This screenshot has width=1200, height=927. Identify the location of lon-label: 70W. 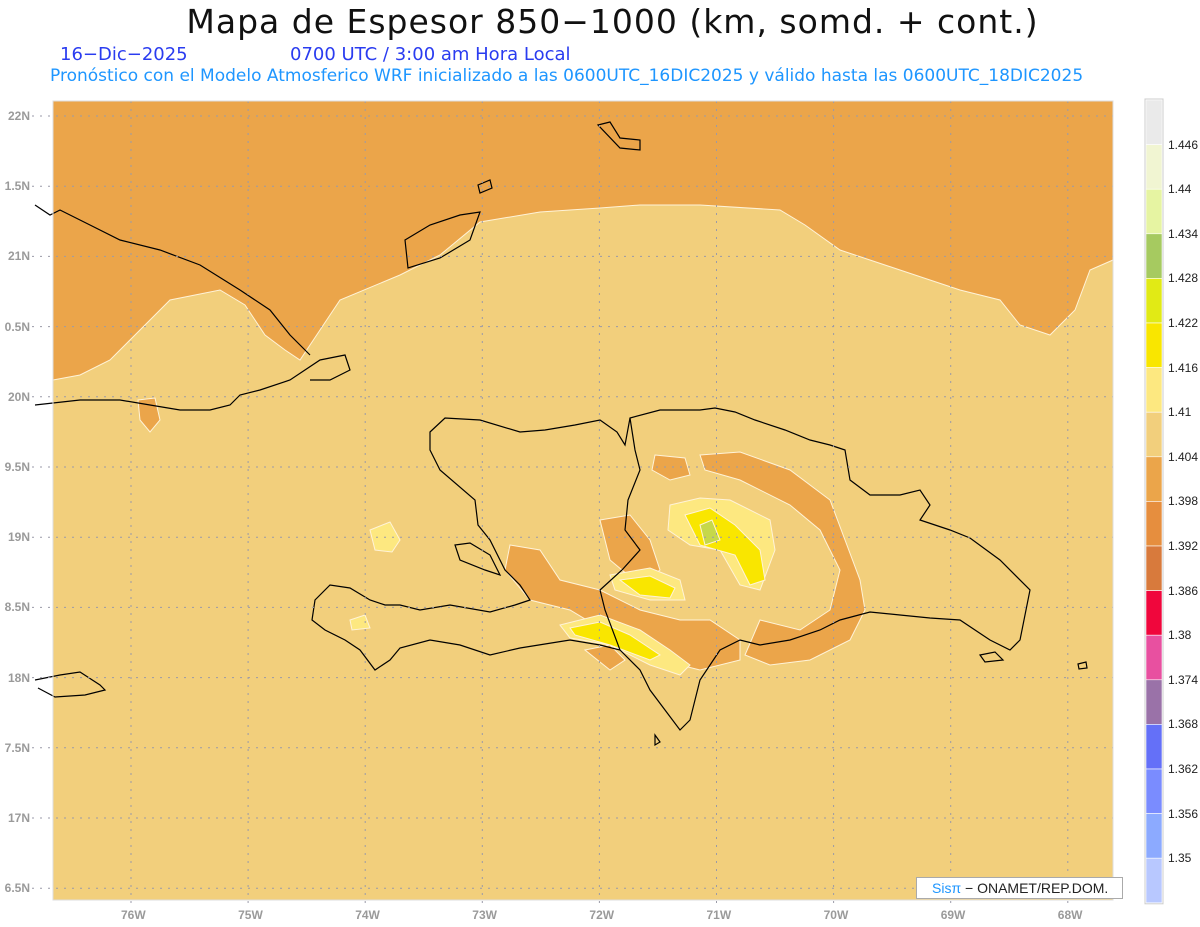
(836, 915).